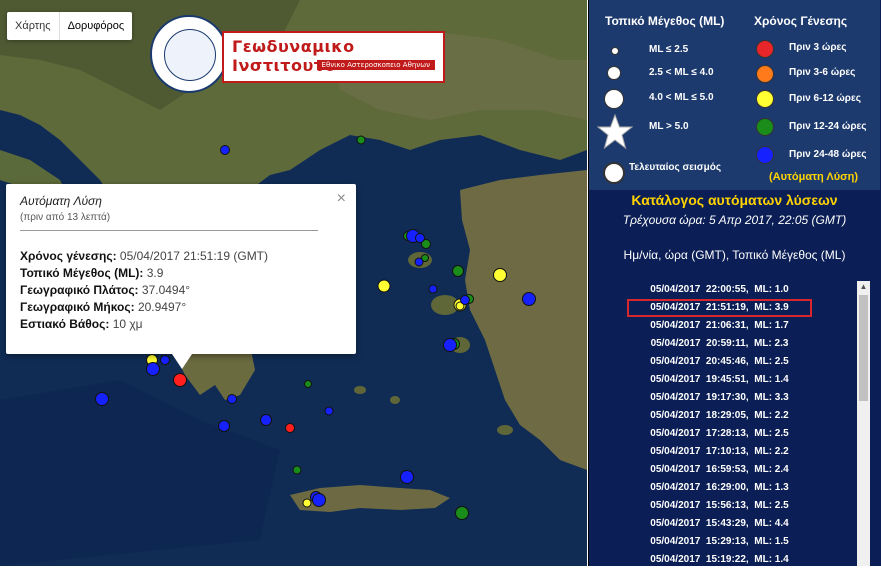 The width and height of the screenshot is (881, 569). Describe the element at coordinates (65, 217) in the screenshot. I see `info-subtitle: (πριν από 13 λεπτά)` at that location.